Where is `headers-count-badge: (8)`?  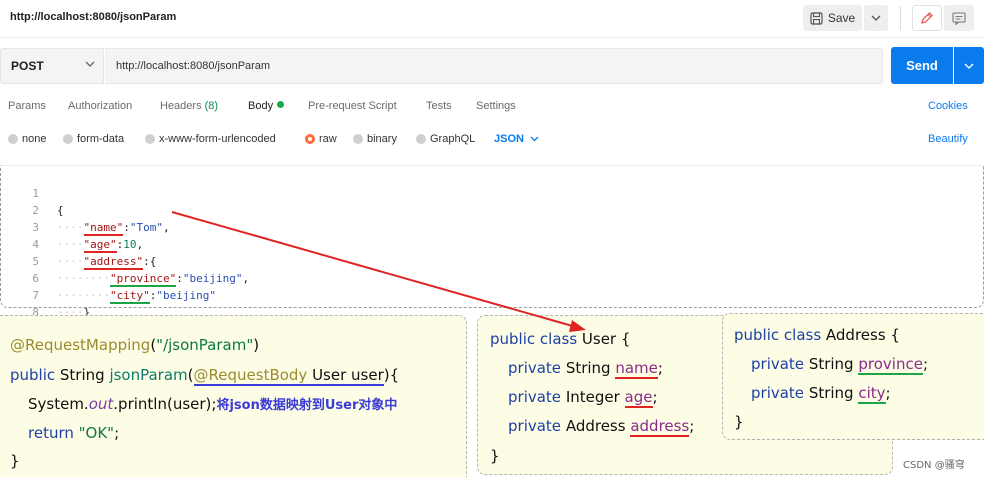
headers-count-badge: (8) is located at coordinates (211, 106).